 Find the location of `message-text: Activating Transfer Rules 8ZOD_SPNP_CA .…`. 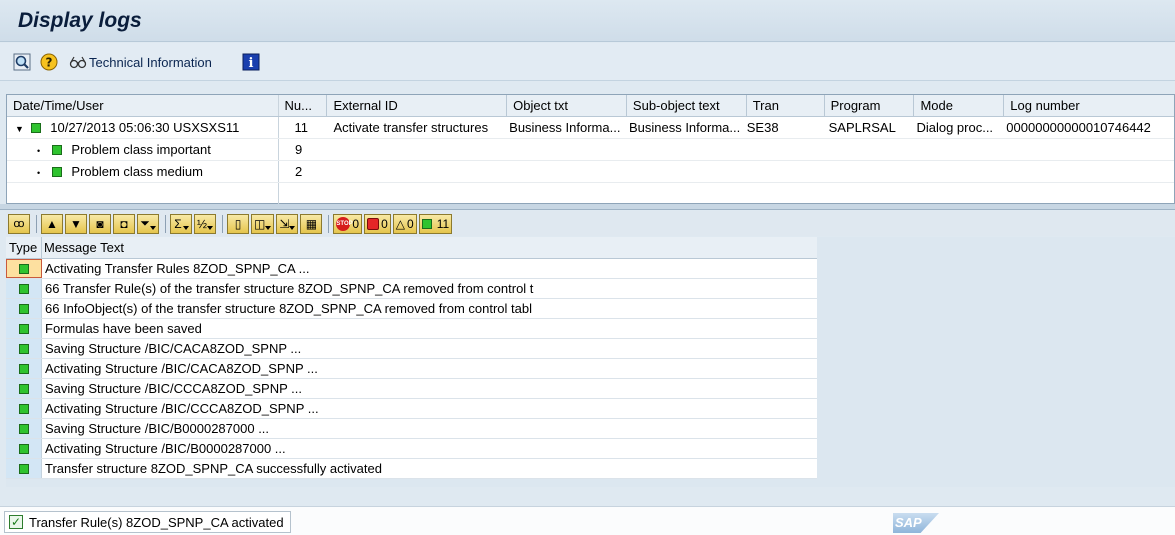

message-text: Activating Transfer Rules 8ZOD_SPNP_CA .… is located at coordinates (177, 268).